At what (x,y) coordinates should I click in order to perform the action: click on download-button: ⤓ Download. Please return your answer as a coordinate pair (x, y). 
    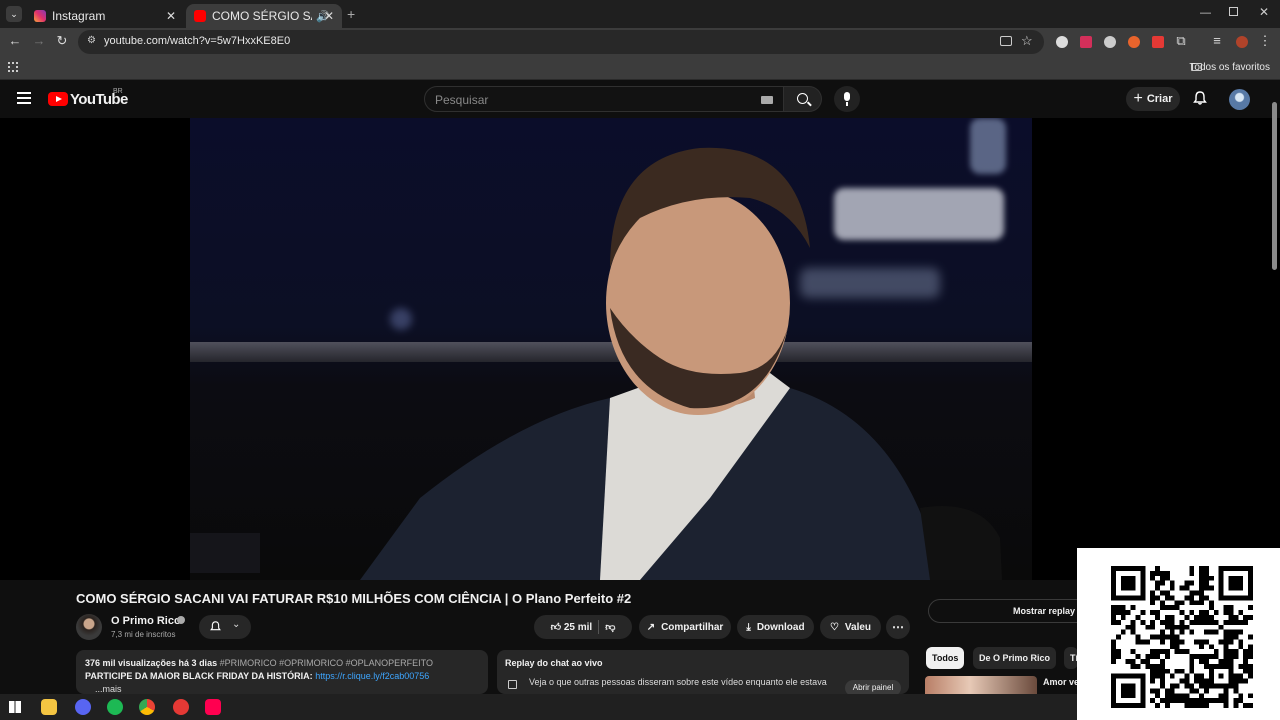
    Looking at the image, I should click on (775, 627).